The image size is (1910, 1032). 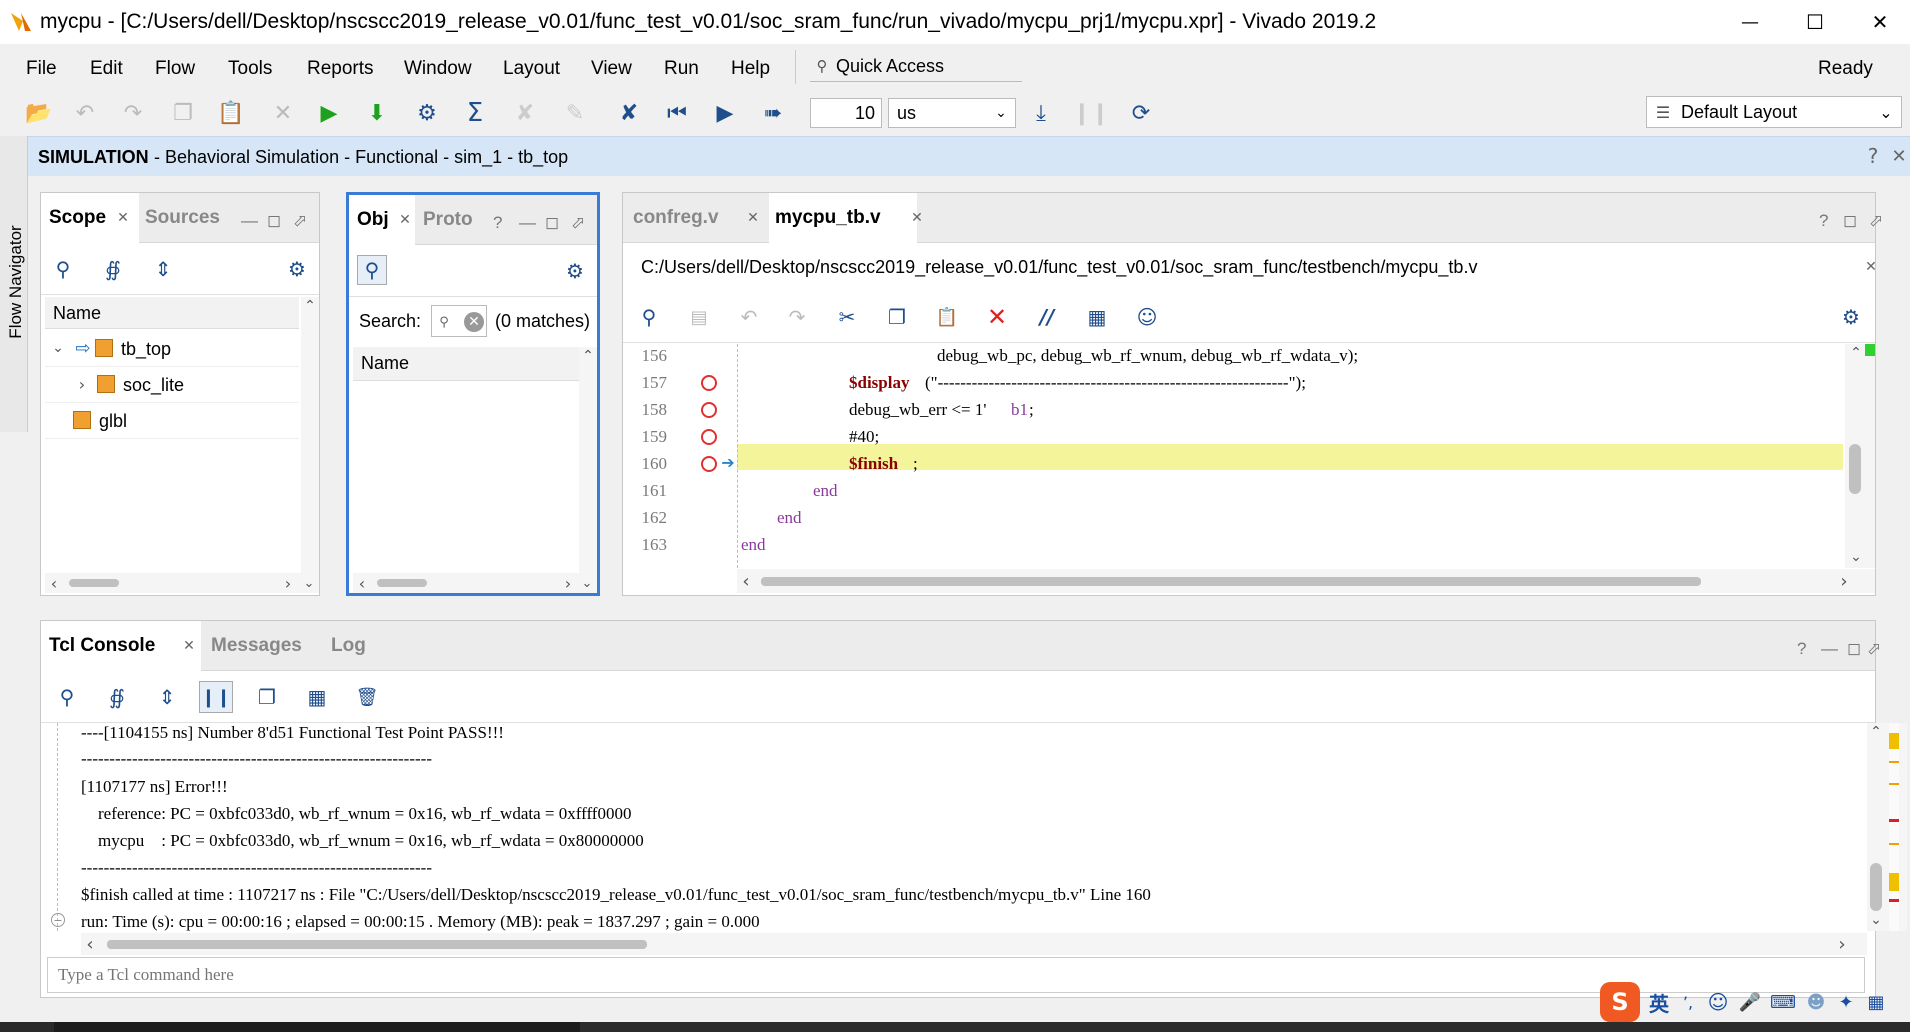 I want to click on sigma-icon: Σ, so click(x=475, y=113).